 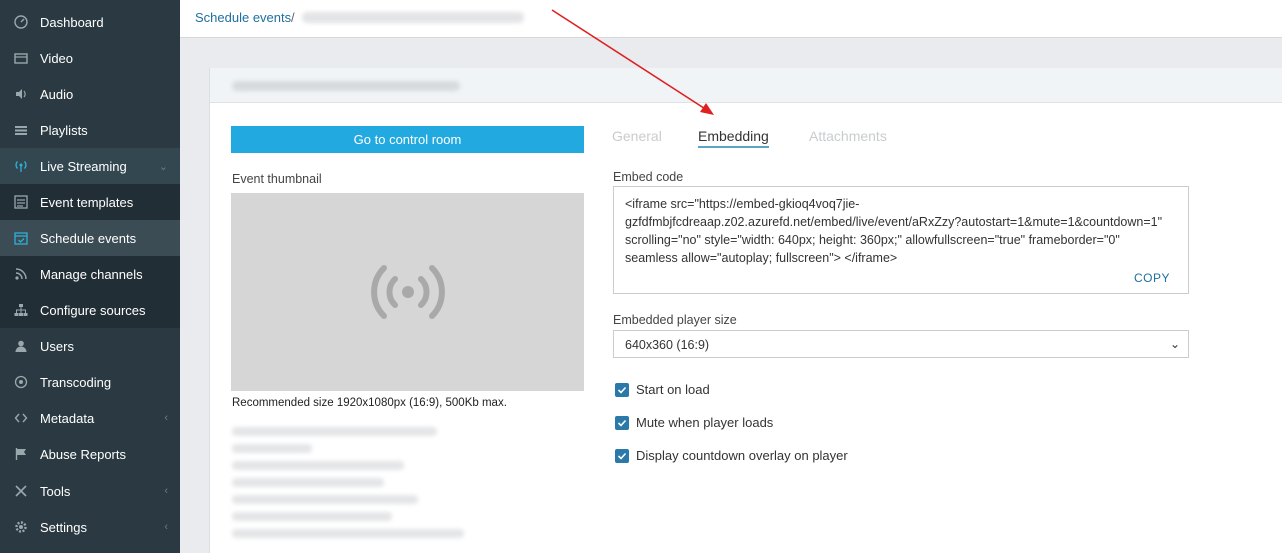 I want to click on start-on-load-option: Start on load, so click(x=662, y=389).